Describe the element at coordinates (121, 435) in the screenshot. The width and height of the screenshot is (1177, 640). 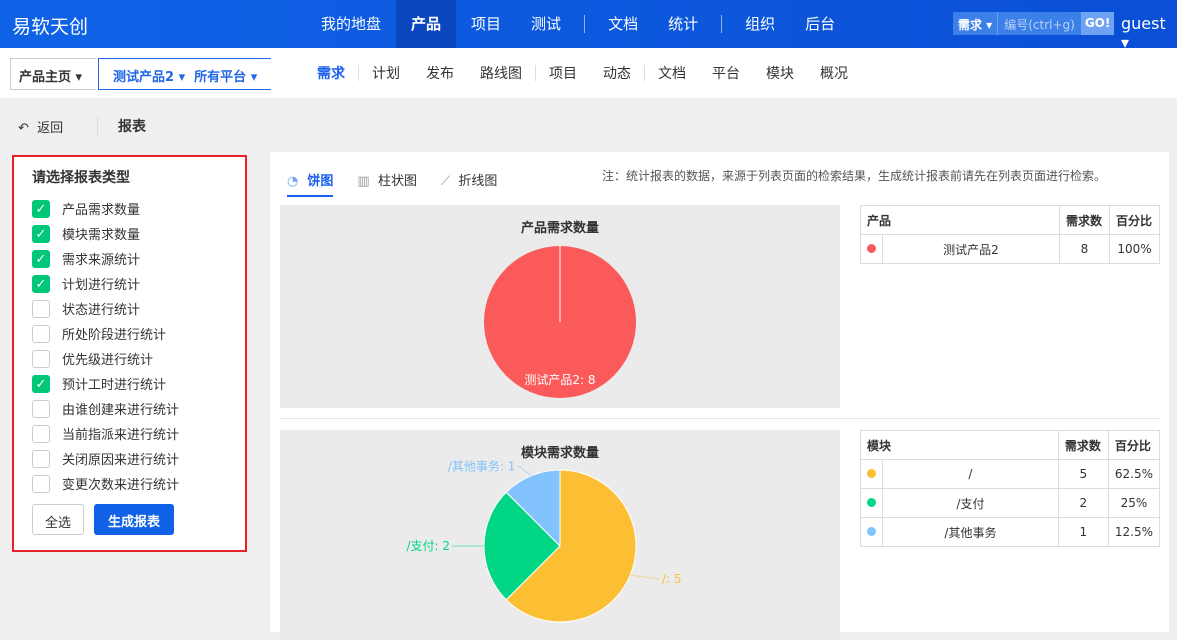
I see `checkbox-label: 当前指派来进行统计` at that location.